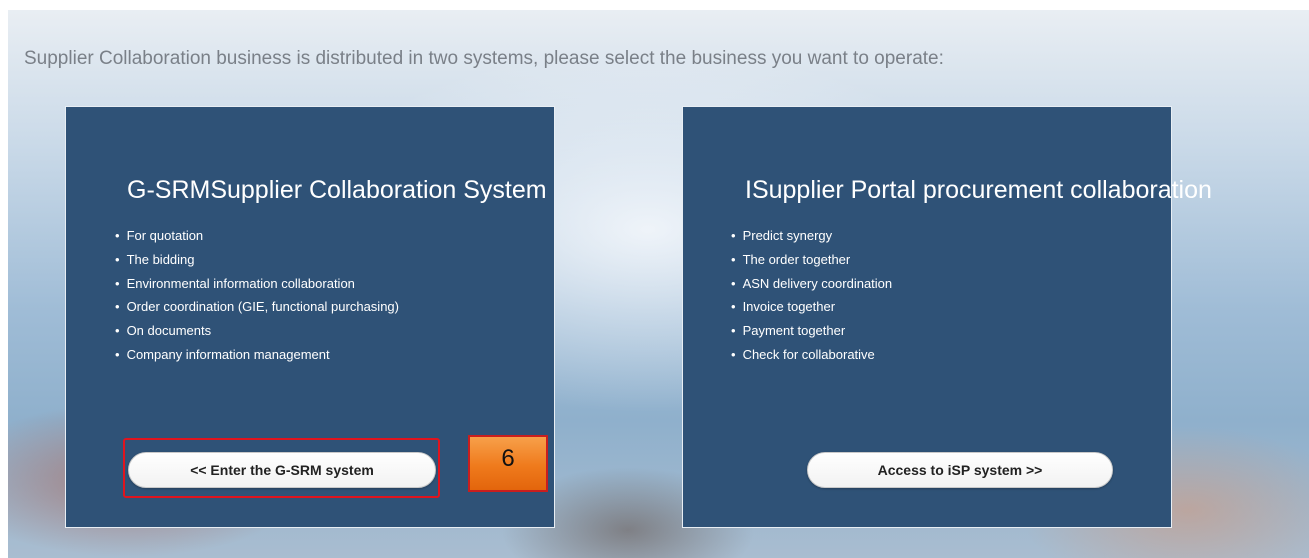 The height and width of the screenshot is (558, 1309). What do you see at coordinates (257, 284) in the screenshot?
I see `list-item: Environmental information collaboration` at bounding box center [257, 284].